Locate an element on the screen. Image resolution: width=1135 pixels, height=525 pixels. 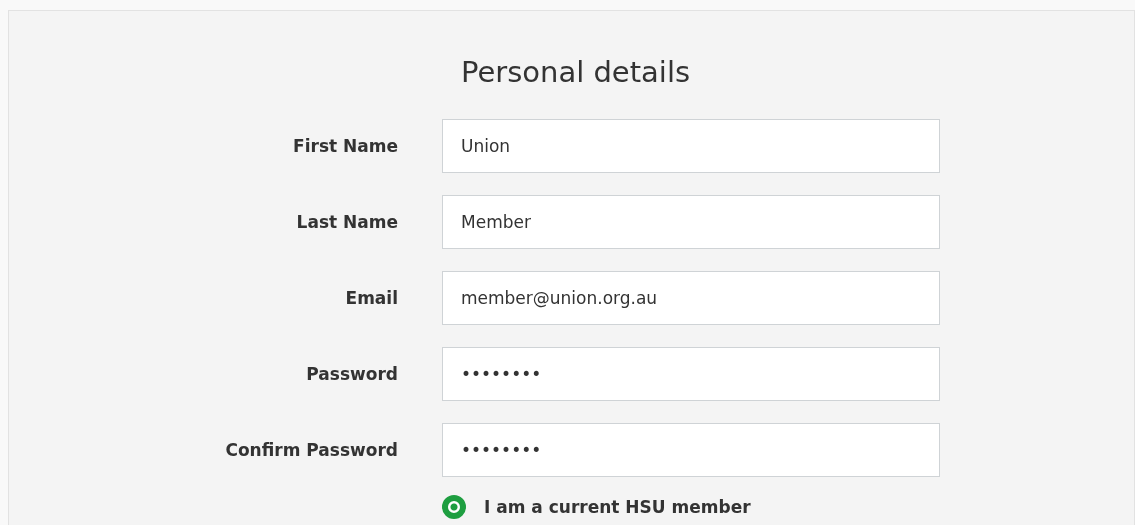
field-label: Email is located at coordinates (371, 298).